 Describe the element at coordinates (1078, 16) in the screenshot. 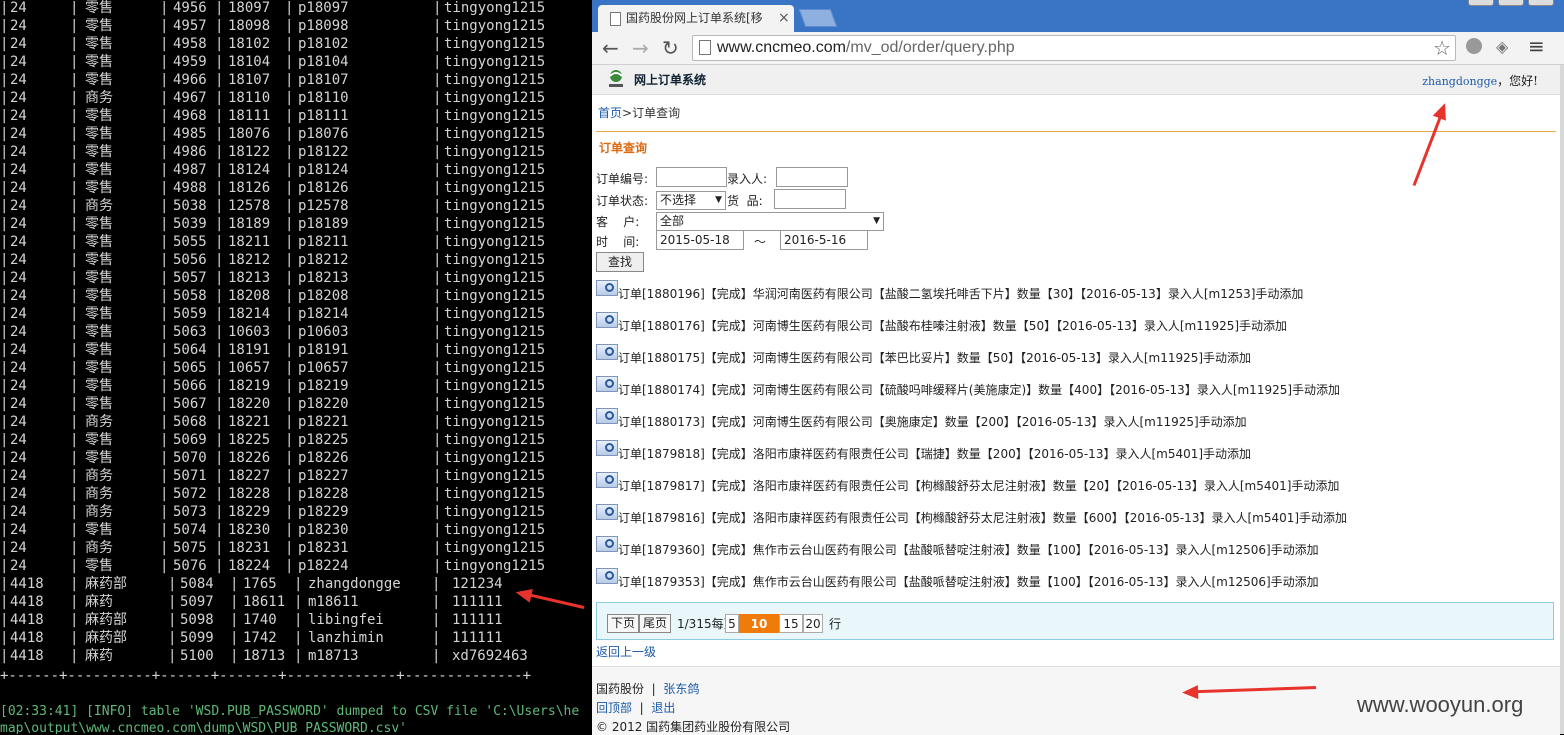

I see `tab-bar: 国药股份网上订单系统[移 ×` at that location.